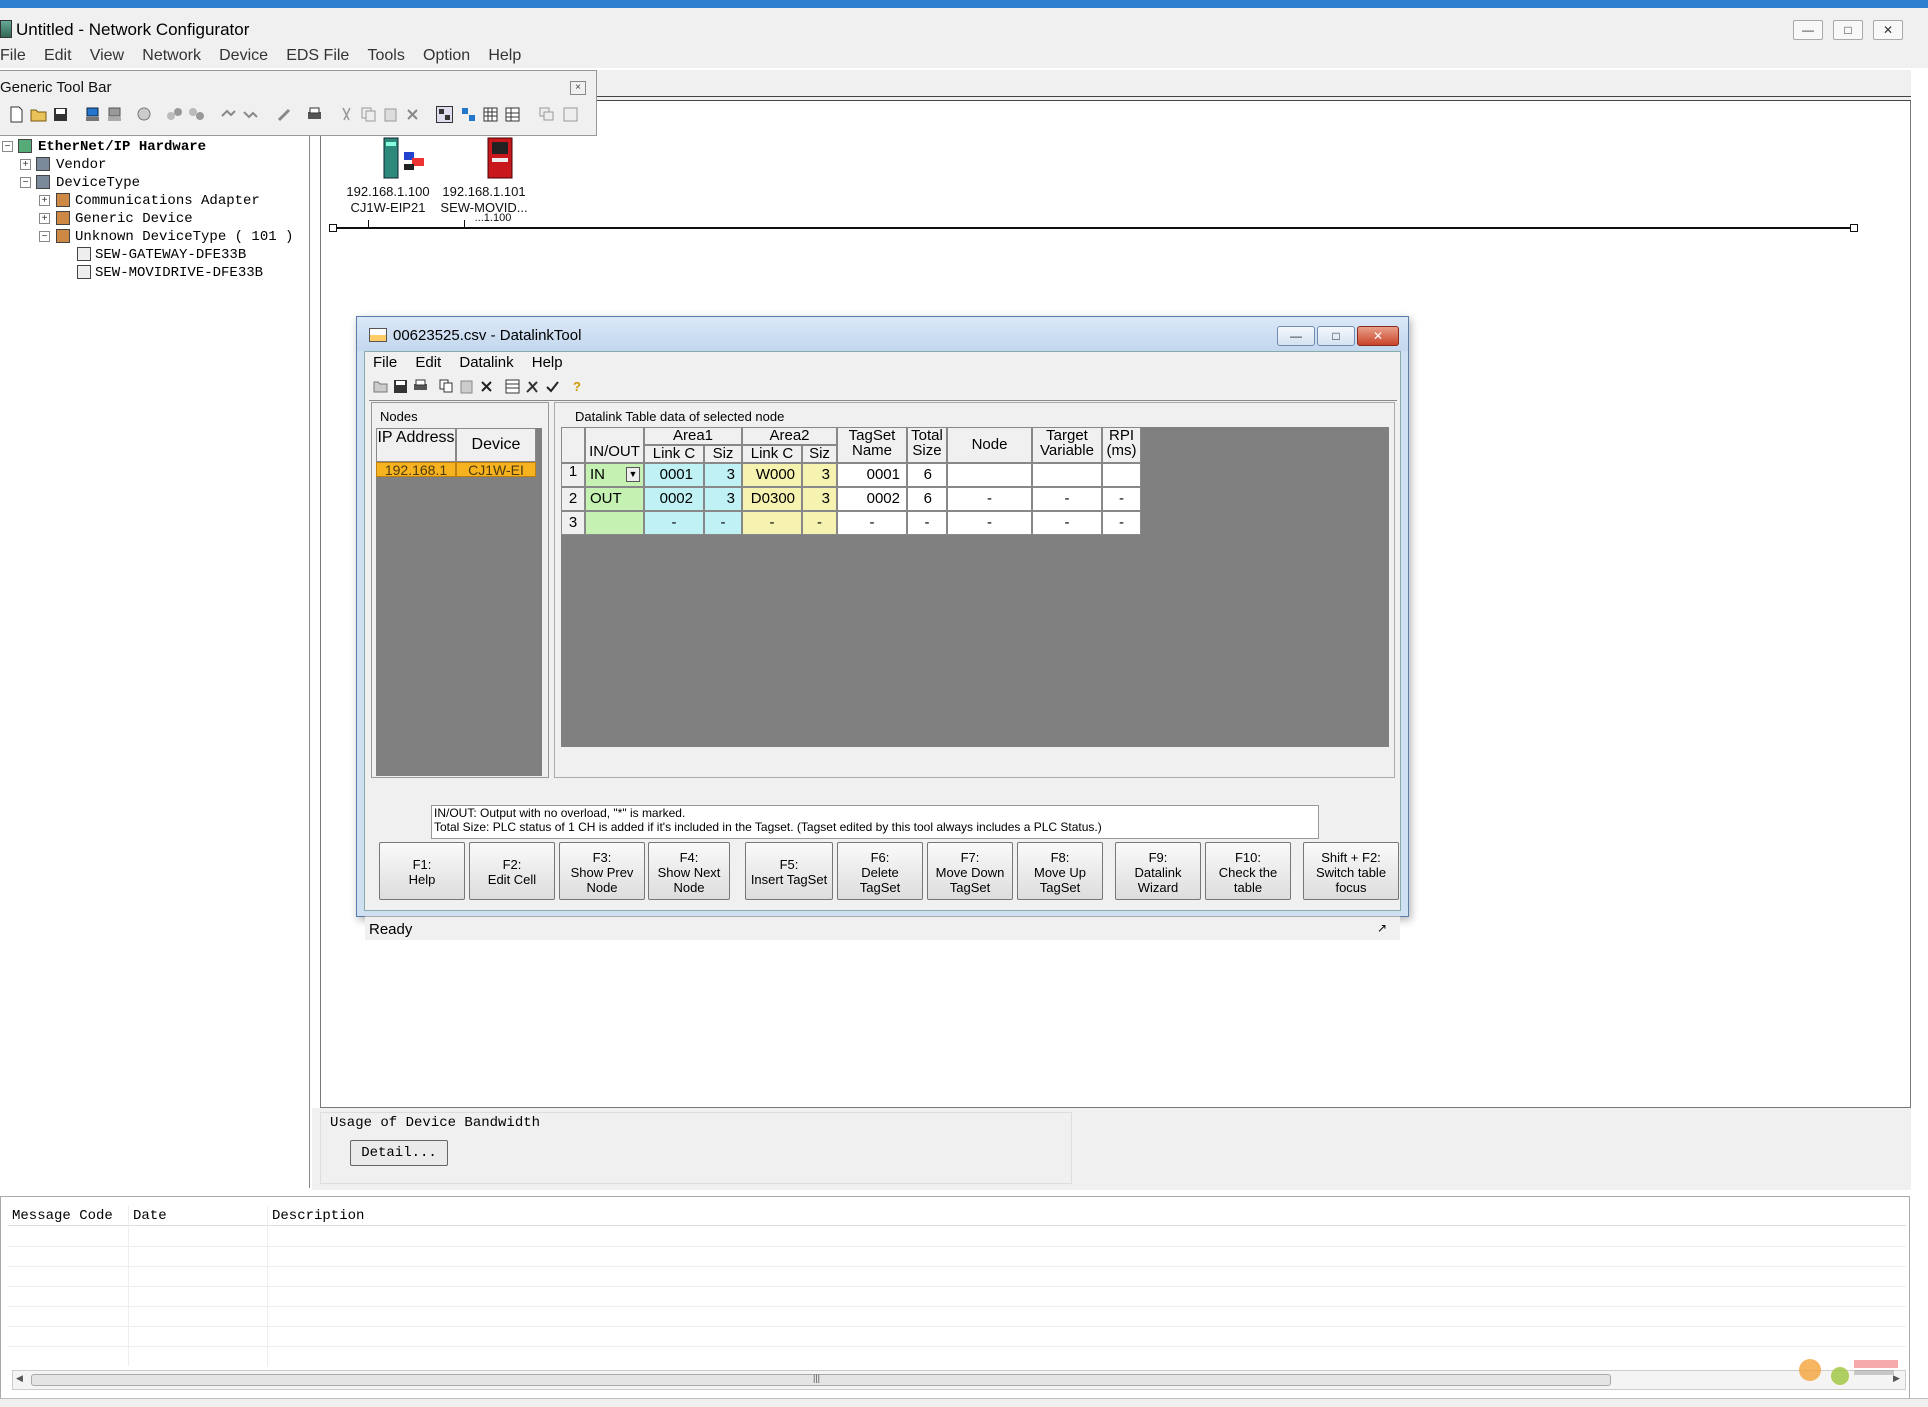 This screenshot has height=1407, width=1928. What do you see at coordinates (400, 386) in the screenshot?
I see `save-icon` at bounding box center [400, 386].